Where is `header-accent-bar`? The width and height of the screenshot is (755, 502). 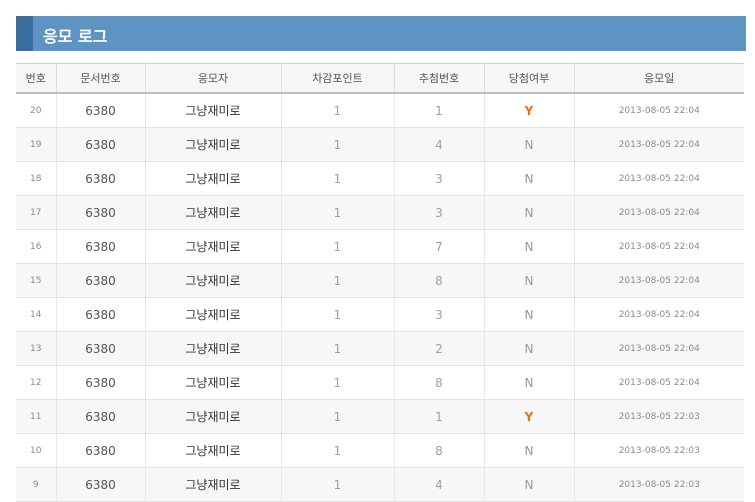 header-accent-bar is located at coordinates (24, 33).